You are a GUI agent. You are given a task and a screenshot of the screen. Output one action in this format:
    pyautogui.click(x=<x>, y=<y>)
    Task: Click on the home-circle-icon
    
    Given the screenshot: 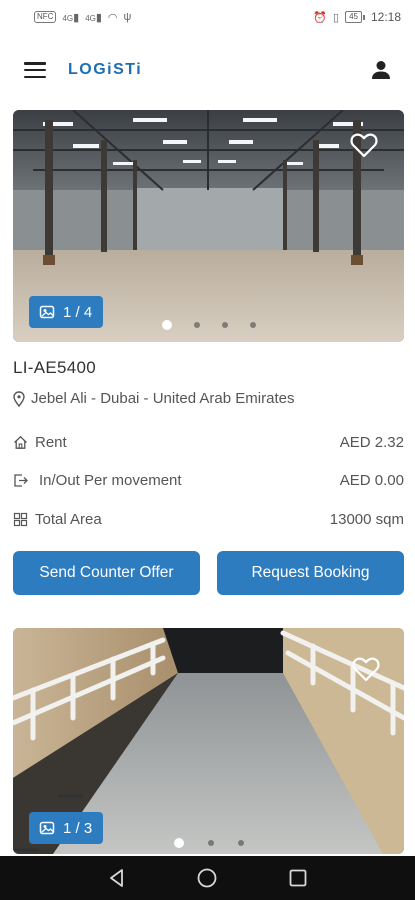 What is the action you would take?
    pyautogui.click(x=207, y=878)
    